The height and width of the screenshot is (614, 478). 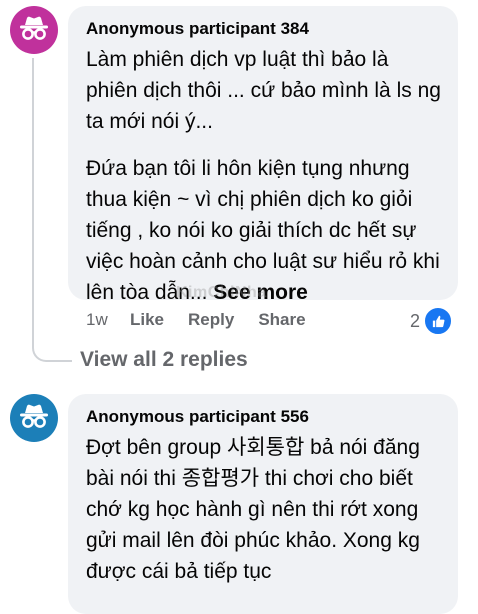 What do you see at coordinates (264, 29) in the screenshot?
I see `comment-author: Anonymous participant 384` at bounding box center [264, 29].